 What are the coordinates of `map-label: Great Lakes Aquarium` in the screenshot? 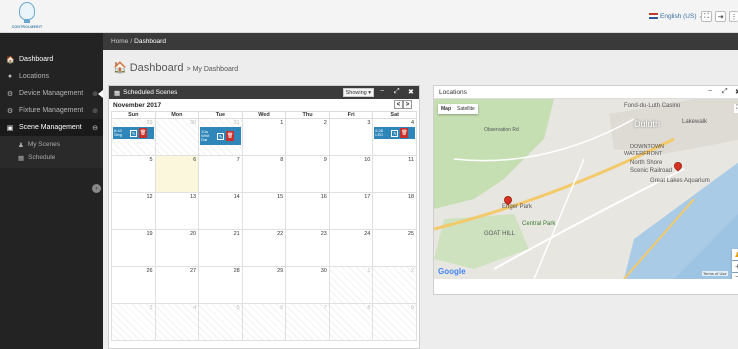 It's located at (680, 181).